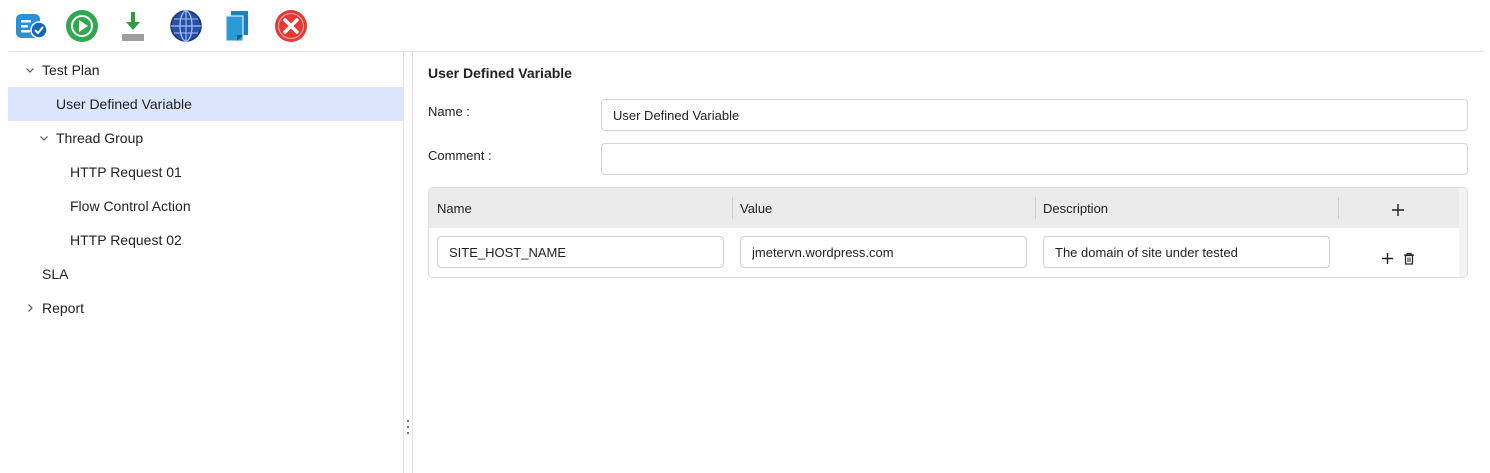 This screenshot has width=1490, height=473. What do you see at coordinates (408, 427) in the screenshot?
I see `resize-handle` at bounding box center [408, 427].